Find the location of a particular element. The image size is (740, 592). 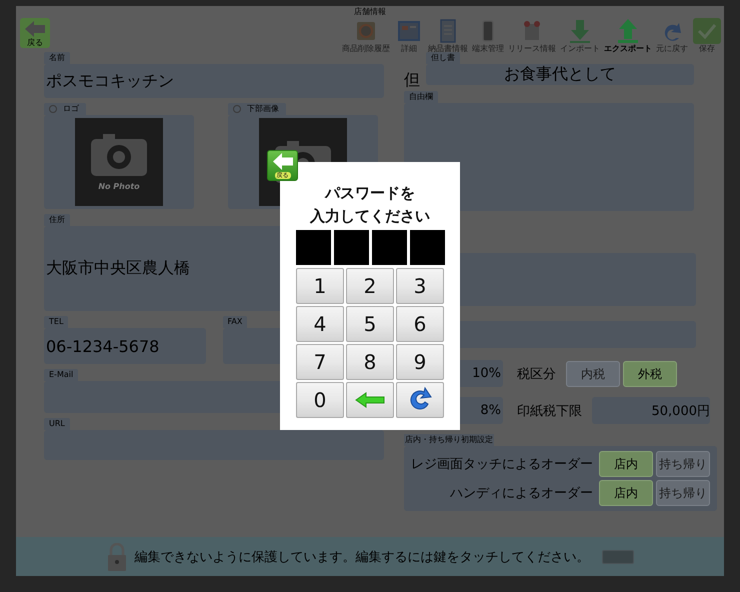

field-label: 印紙税下限 is located at coordinates (549, 411).